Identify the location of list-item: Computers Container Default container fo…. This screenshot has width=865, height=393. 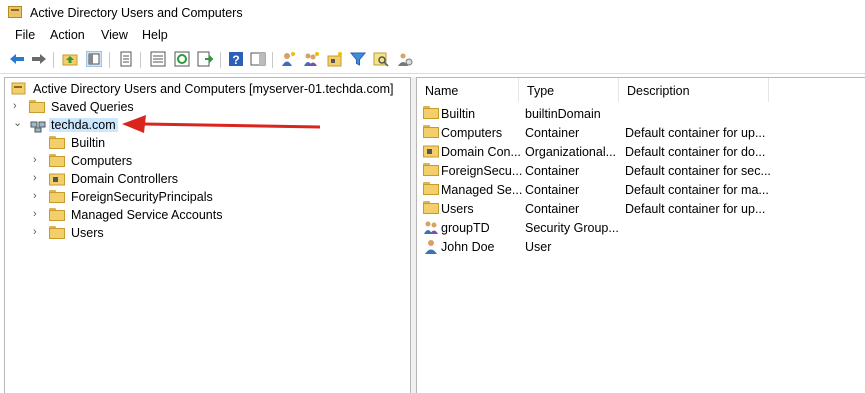
(641, 132).